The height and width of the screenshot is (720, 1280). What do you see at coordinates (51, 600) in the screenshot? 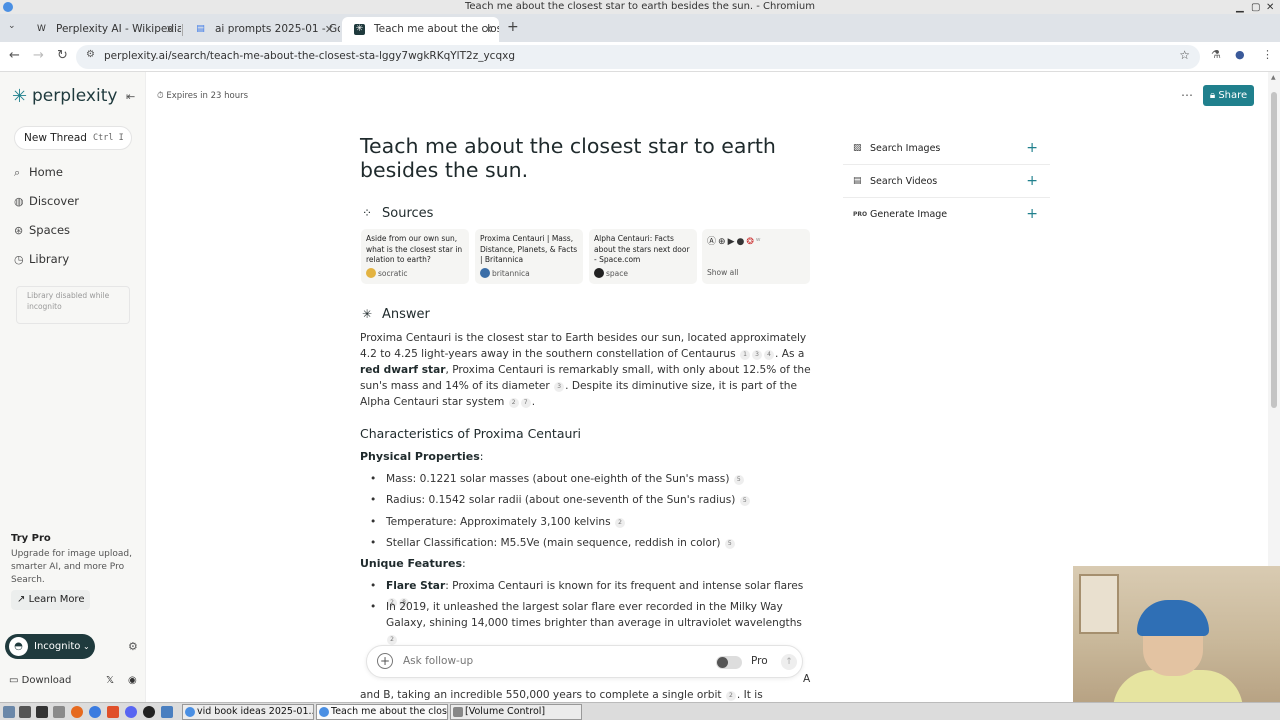
I see `learn-more-button: ↗ Learn More` at bounding box center [51, 600].